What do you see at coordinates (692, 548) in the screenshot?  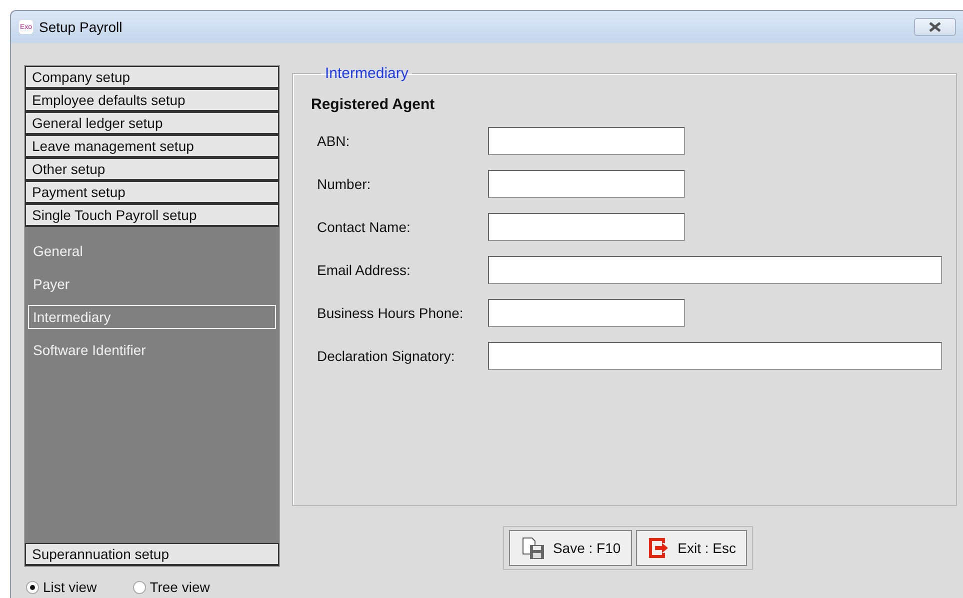 I see `exit-button: Exit : Esc` at bounding box center [692, 548].